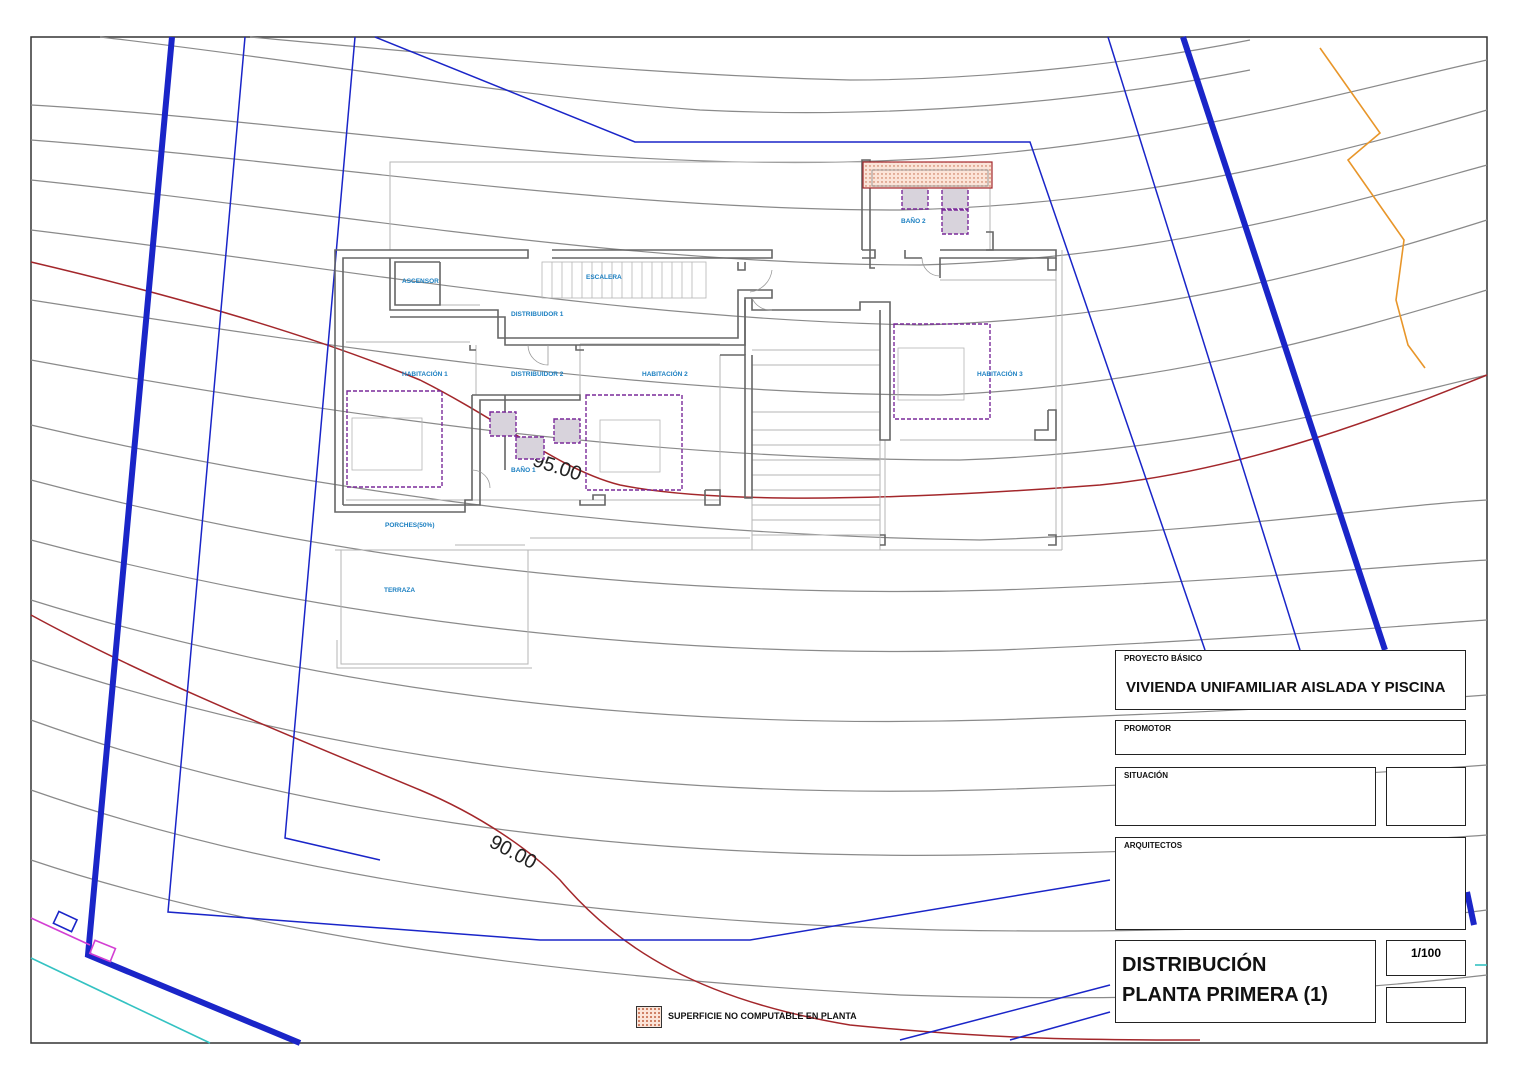 This screenshot has height=1080, width=1529. I want to click on architects-label: ARQUITECTOS, so click(1153, 845).